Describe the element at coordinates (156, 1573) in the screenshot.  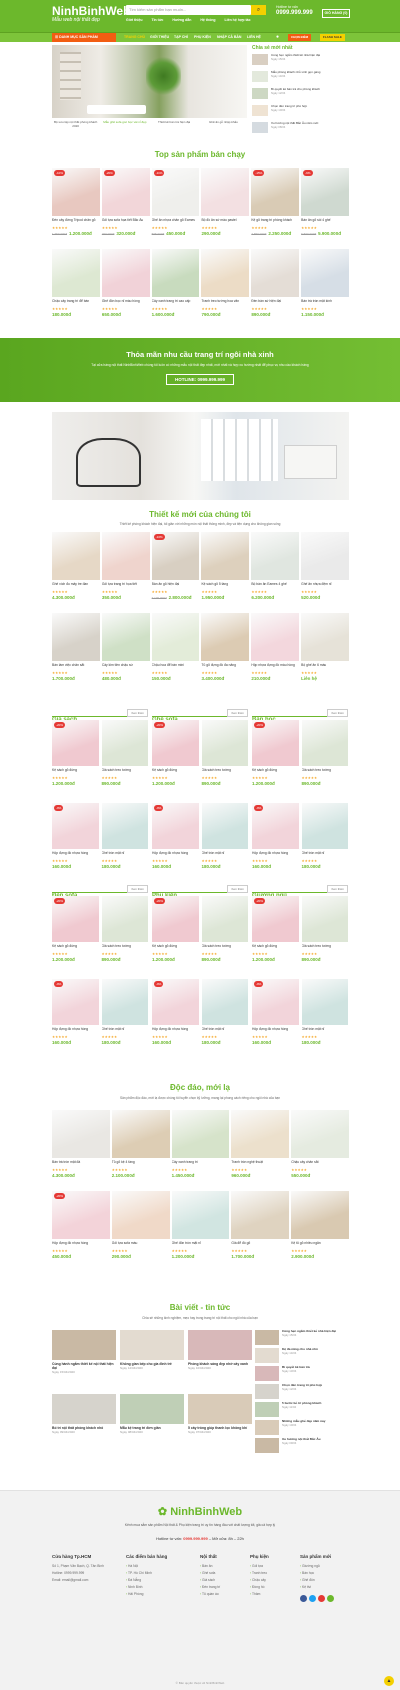
I see `footer-link: TP. Hồ Chí Minh` at that location.